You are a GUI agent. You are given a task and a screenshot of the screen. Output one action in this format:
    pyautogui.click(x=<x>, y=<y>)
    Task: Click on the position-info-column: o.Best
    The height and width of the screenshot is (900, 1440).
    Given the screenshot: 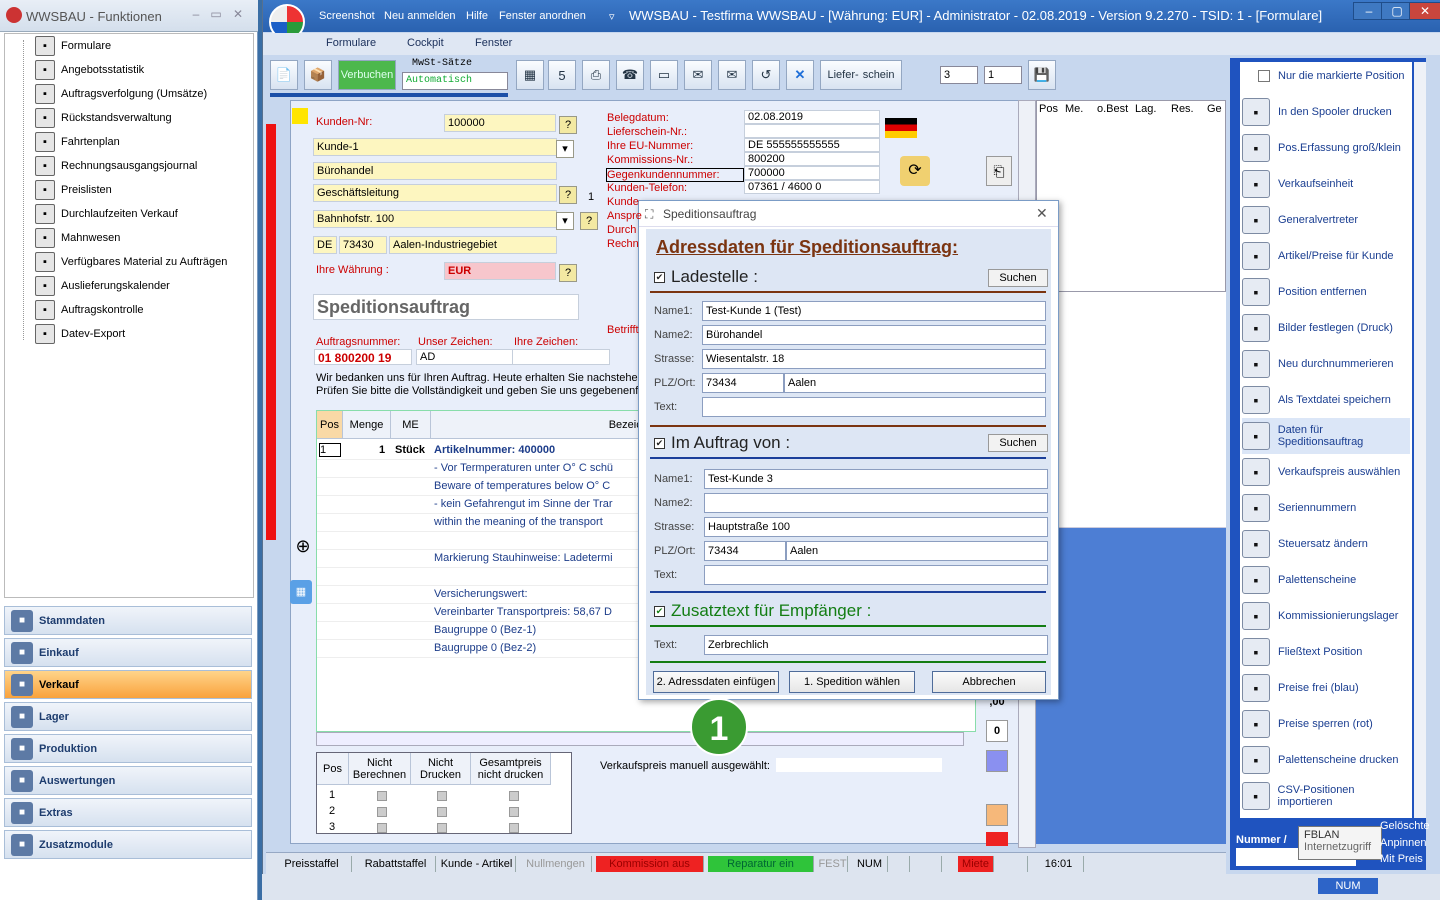 What is the action you would take?
    pyautogui.click(x=1112, y=109)
    